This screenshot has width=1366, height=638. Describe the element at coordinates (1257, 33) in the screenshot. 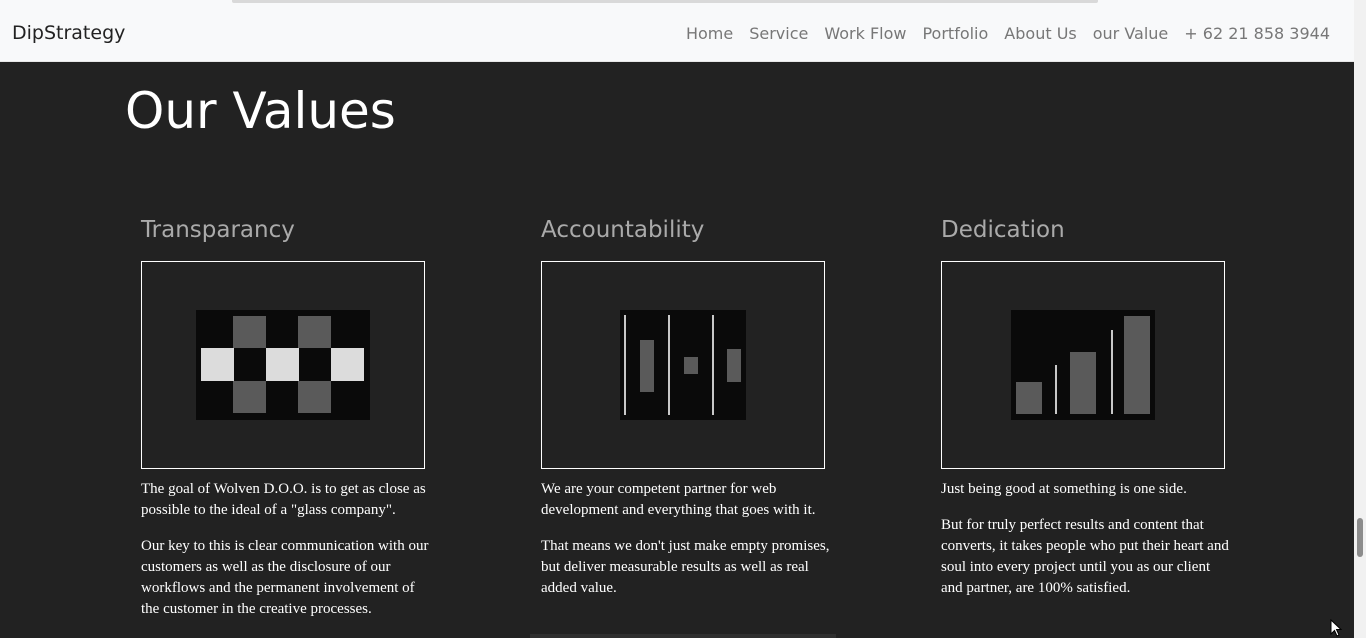

I see `nav-link-phone: + 62 21 858 3944` at that location.